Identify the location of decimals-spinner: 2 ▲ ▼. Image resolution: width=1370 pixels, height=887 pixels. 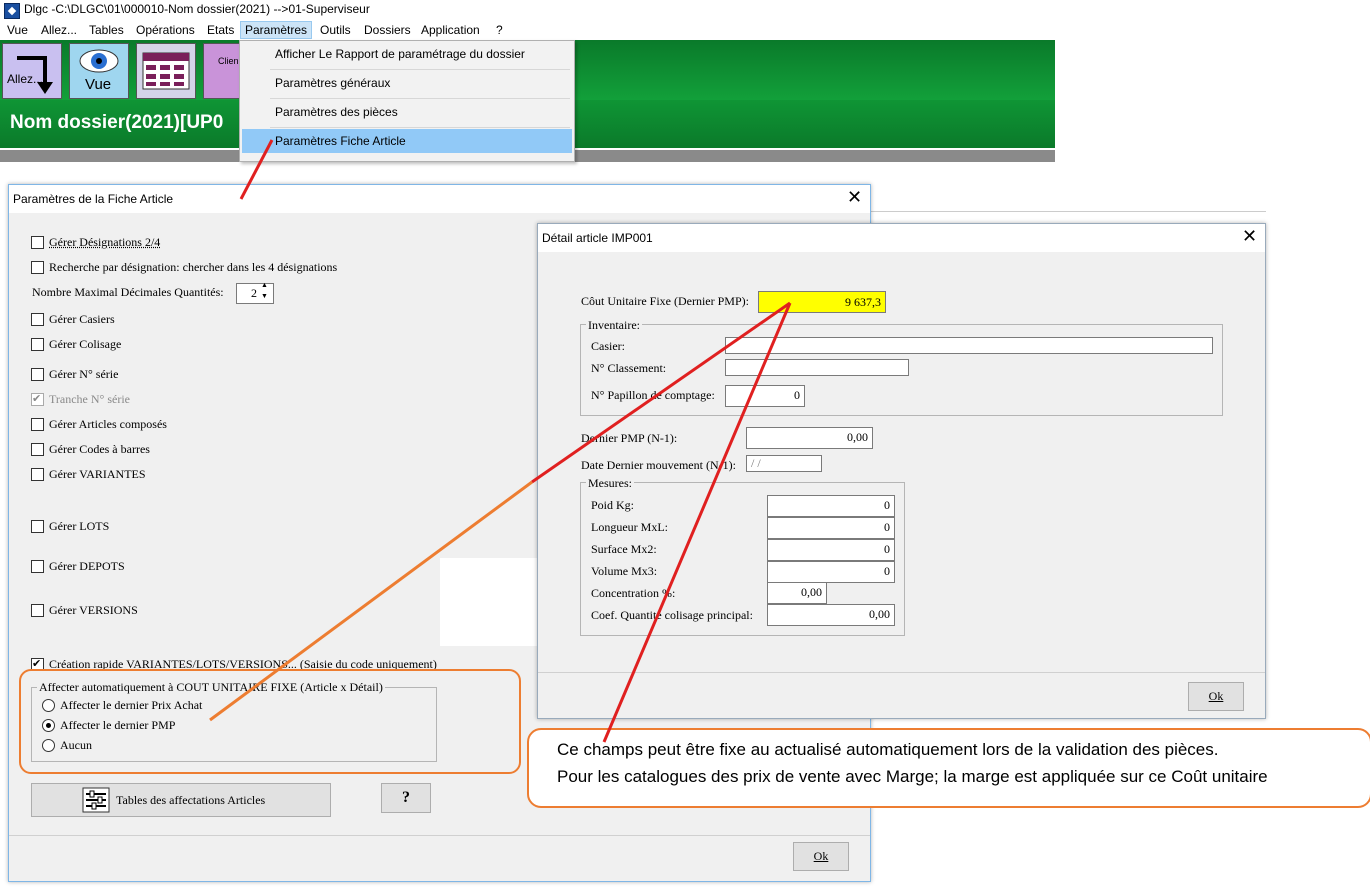
(255, 292).